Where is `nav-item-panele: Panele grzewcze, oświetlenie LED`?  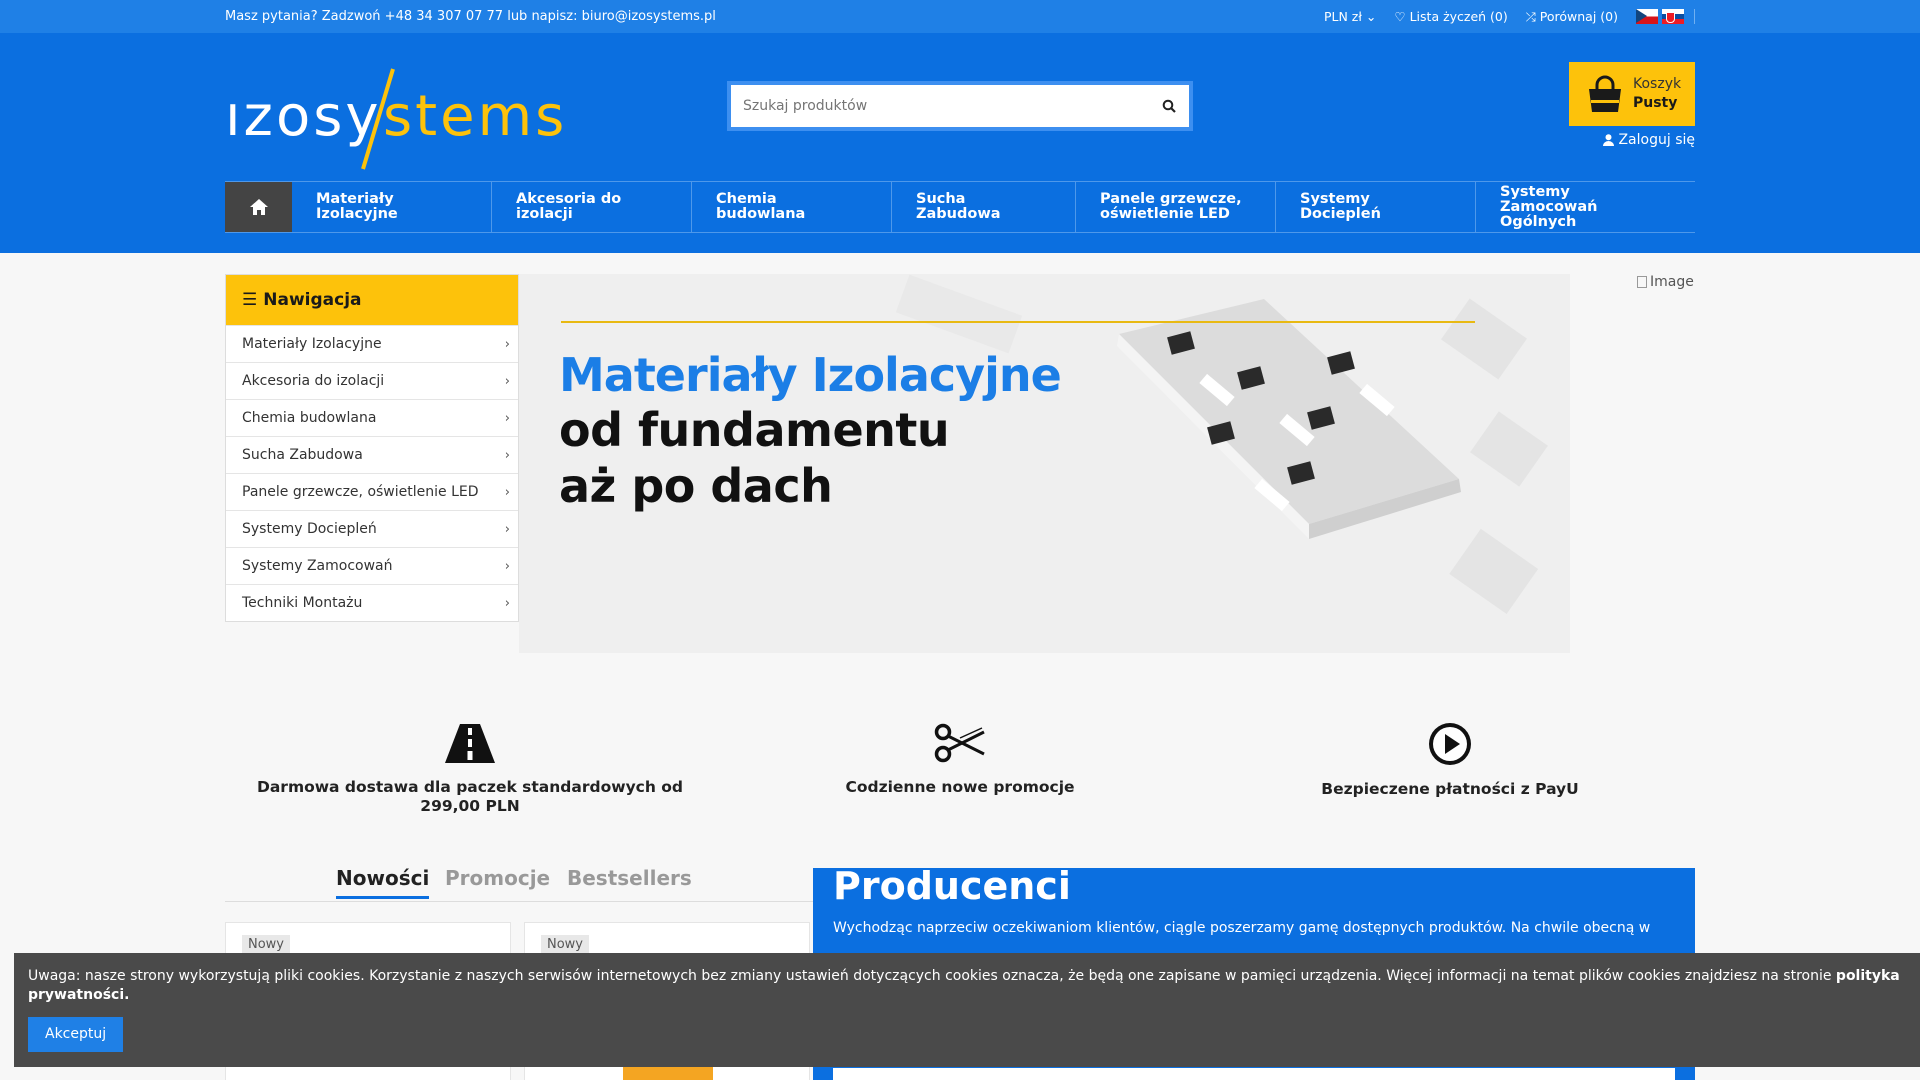
nav-item-panele: Panele grzewcze, oświetlenie LED is located at coordinates (1176, 207).